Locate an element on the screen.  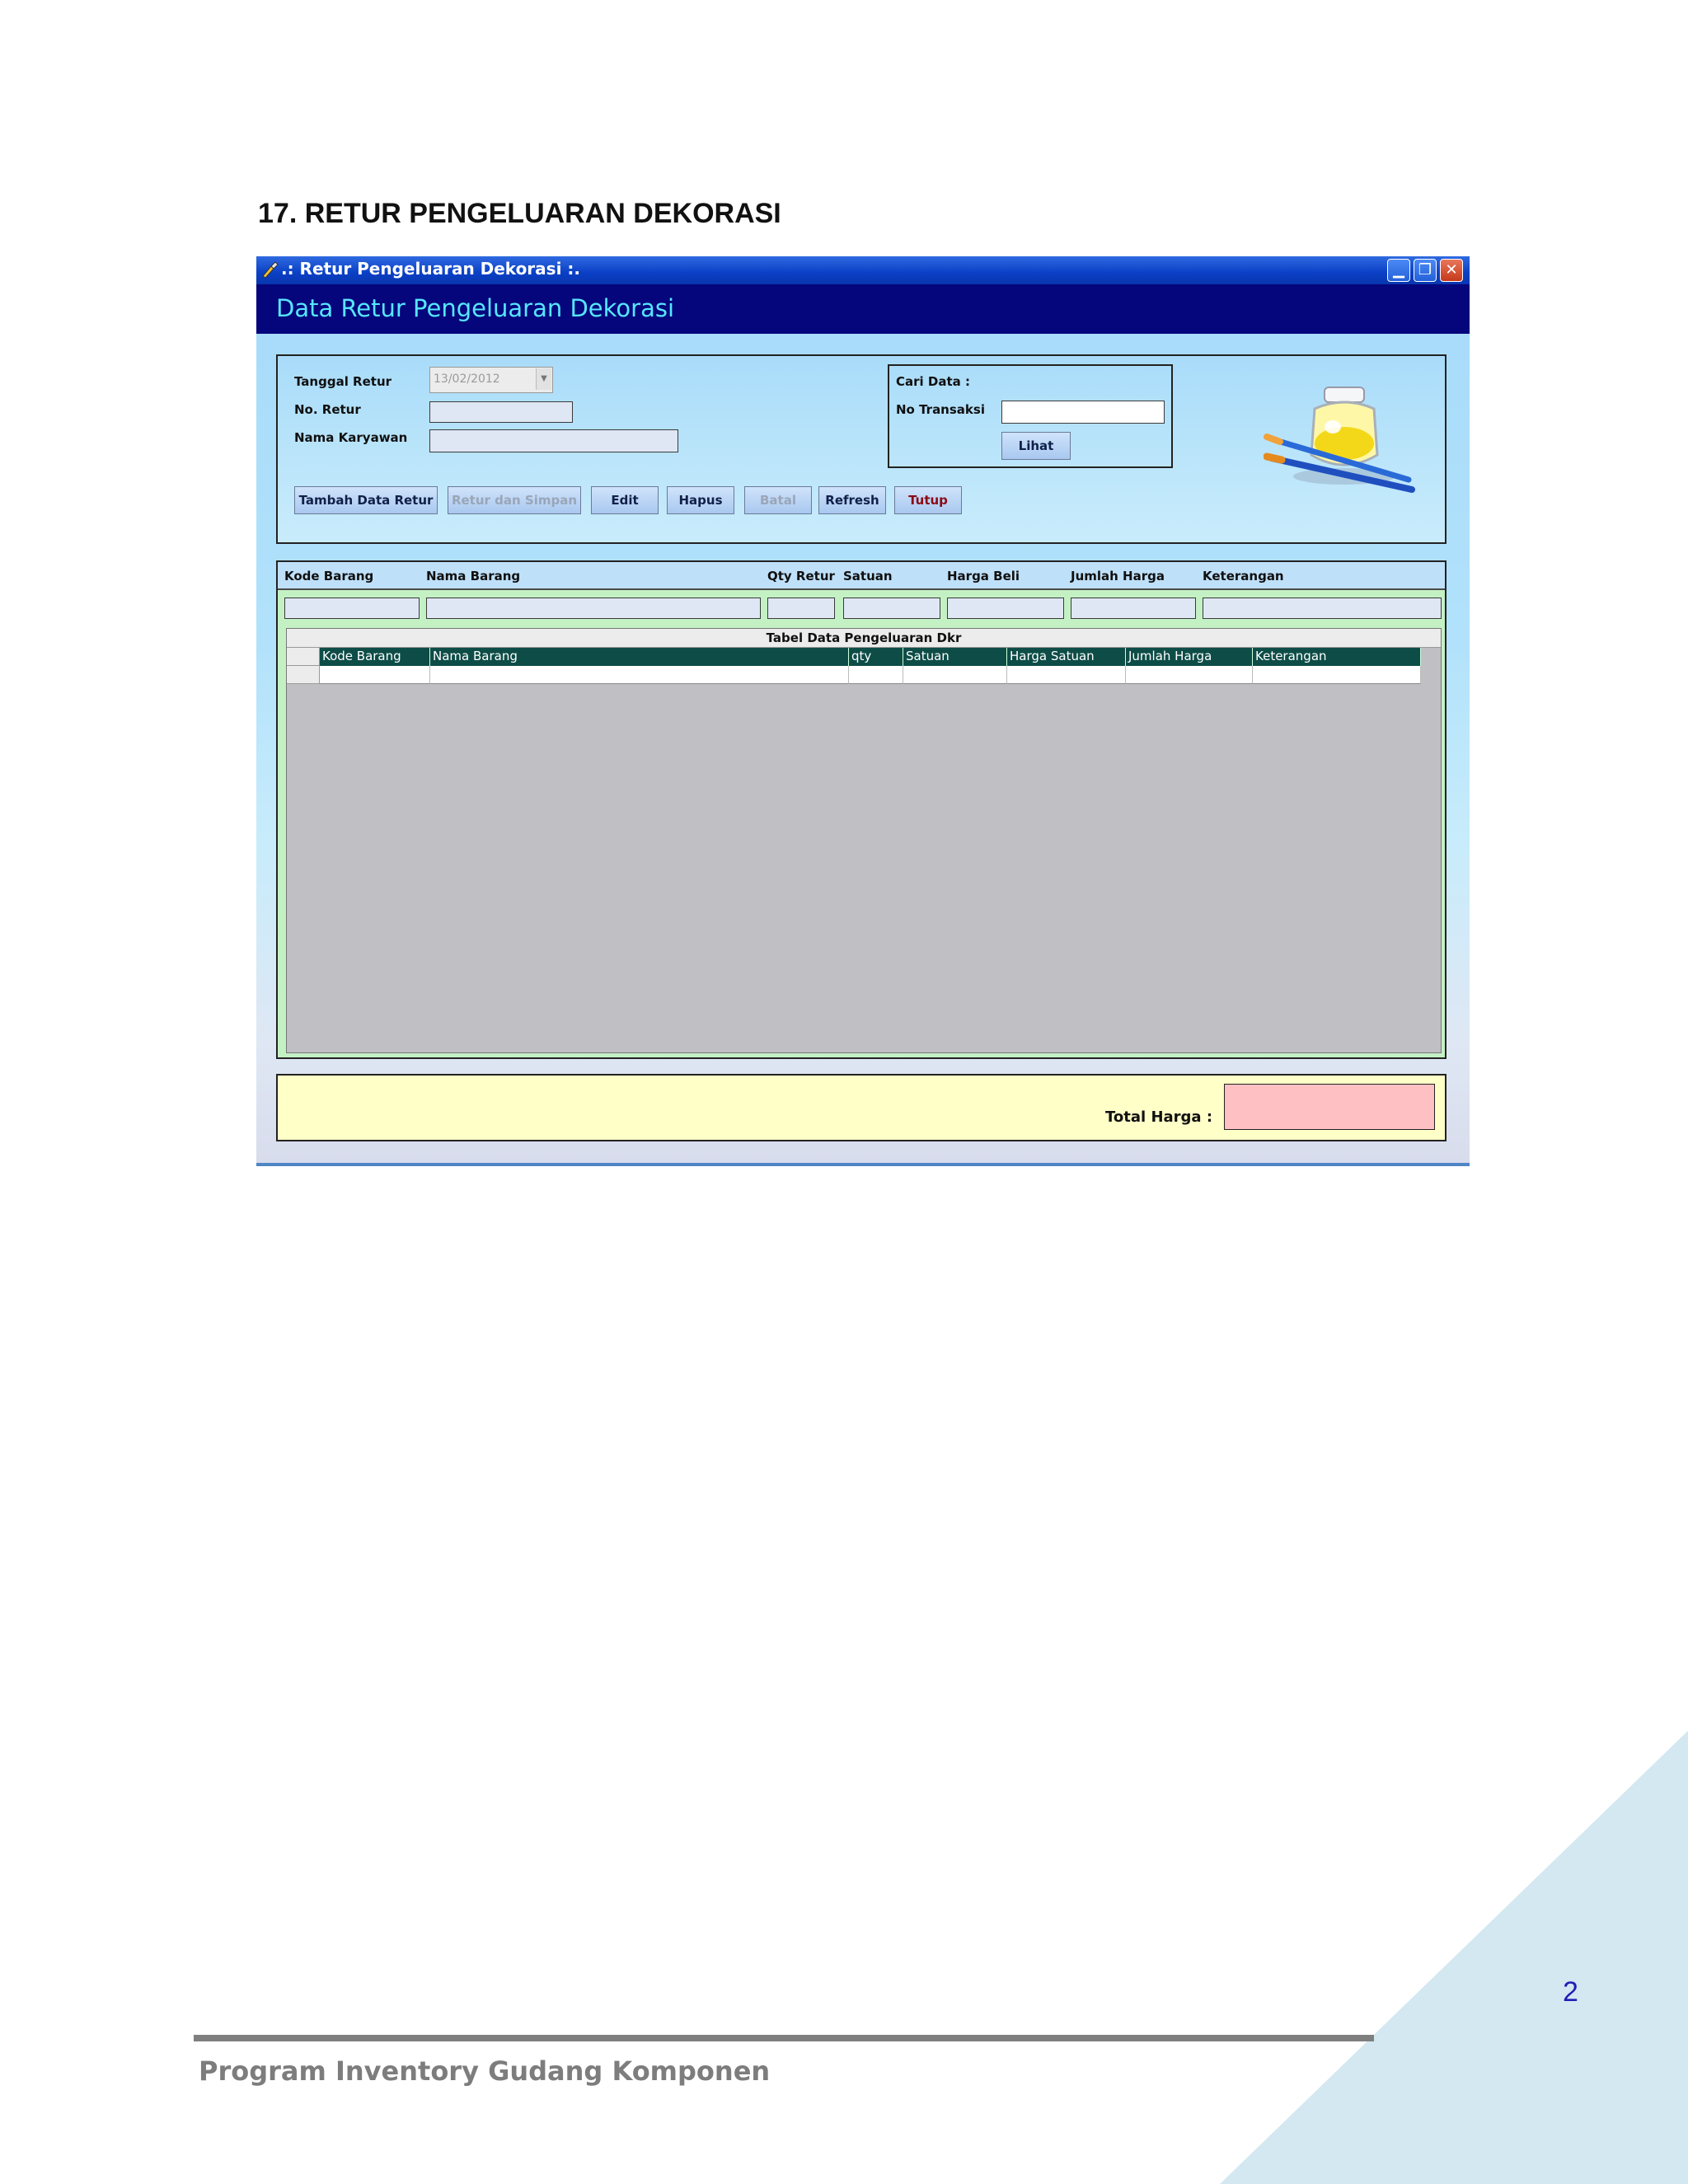
page-number: 2 is located at coordinates (1571, 1992).